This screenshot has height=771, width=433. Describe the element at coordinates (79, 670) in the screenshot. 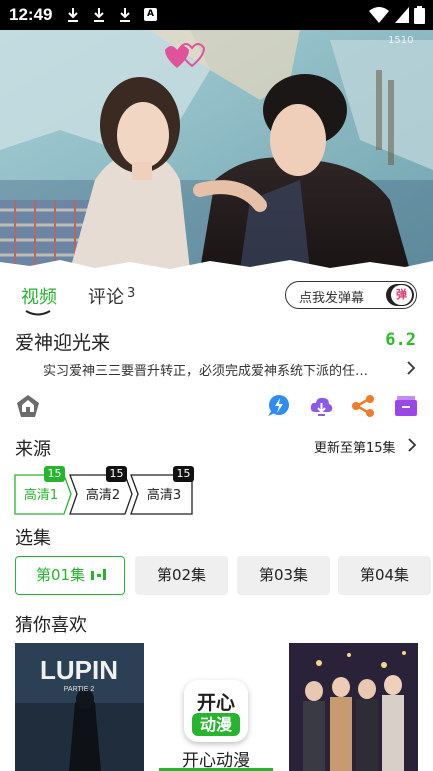

I see `poster-title: LUPIN` at that location.